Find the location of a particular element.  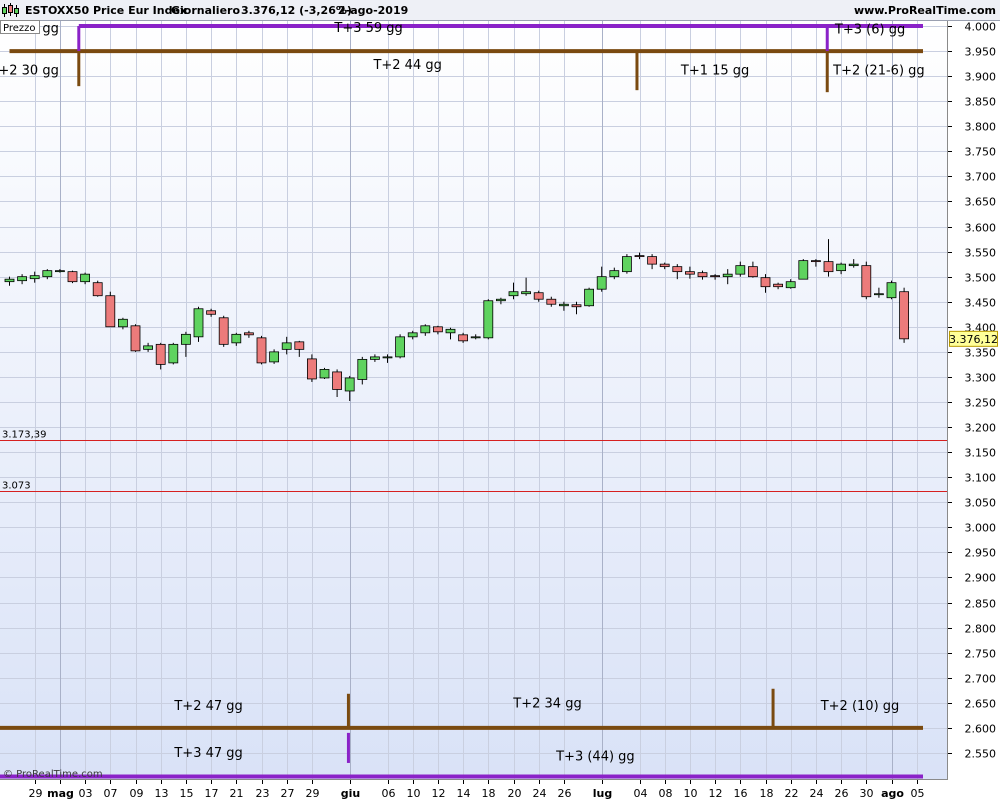

date-tick-label: 20 is located at coordinates (515, 793).